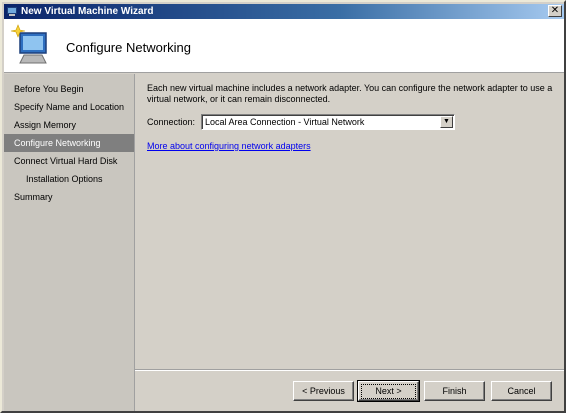 This screenshot has height=413, width=566. I want to click on nav-item-installation-options: Installation Options, so click(69, 179).